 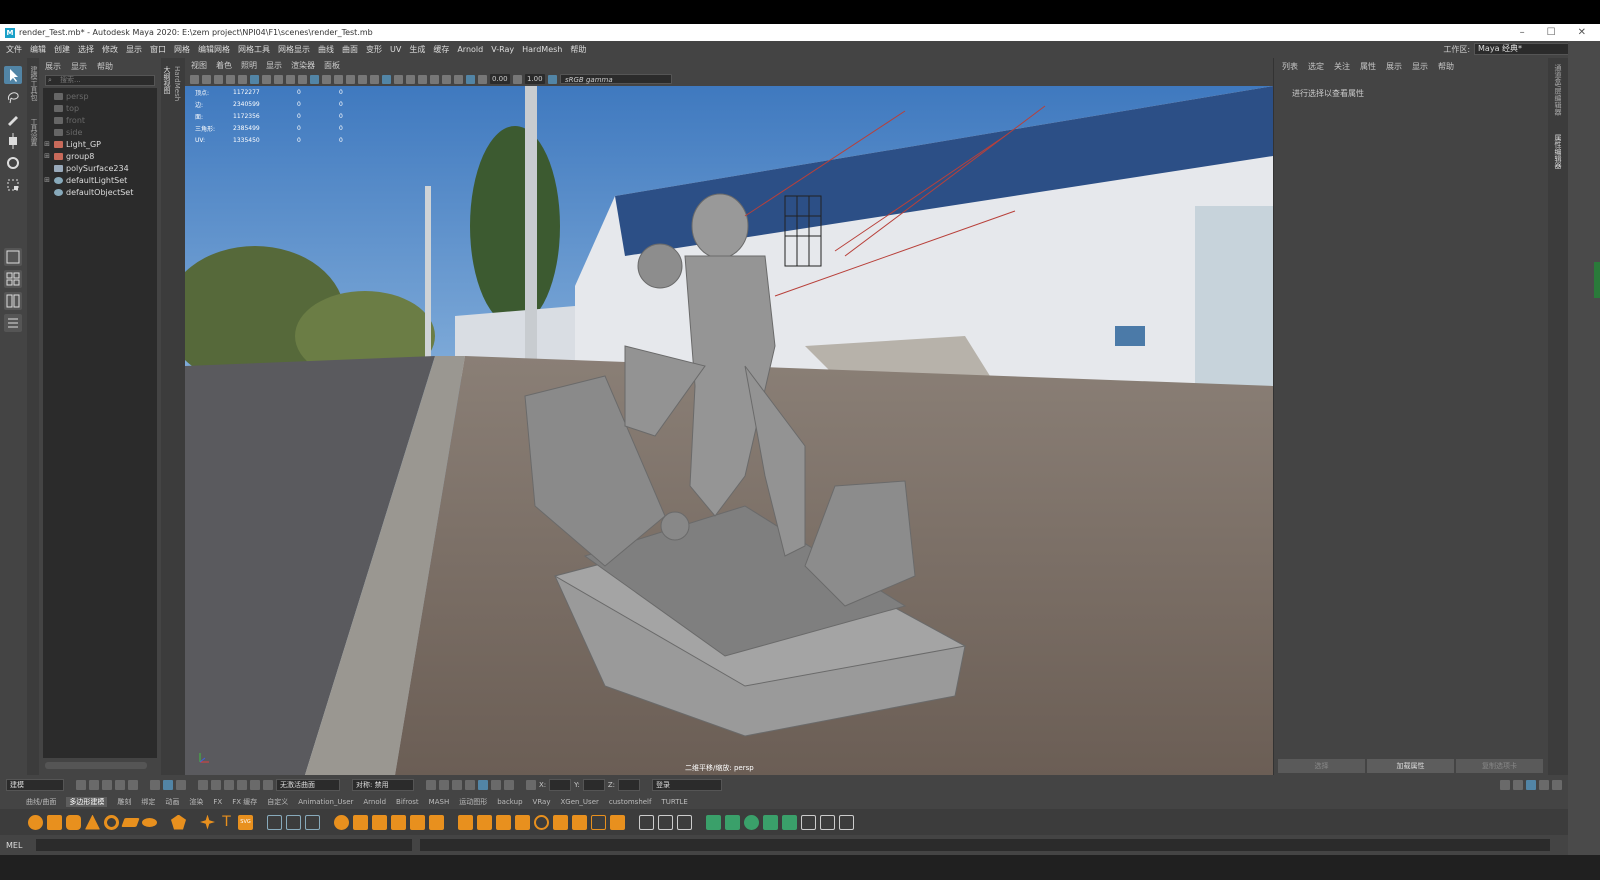 What do you see at coordinates (374, 79) in the screenshot?
I see `xray-joints-icon` at bounding box center [374, 79].